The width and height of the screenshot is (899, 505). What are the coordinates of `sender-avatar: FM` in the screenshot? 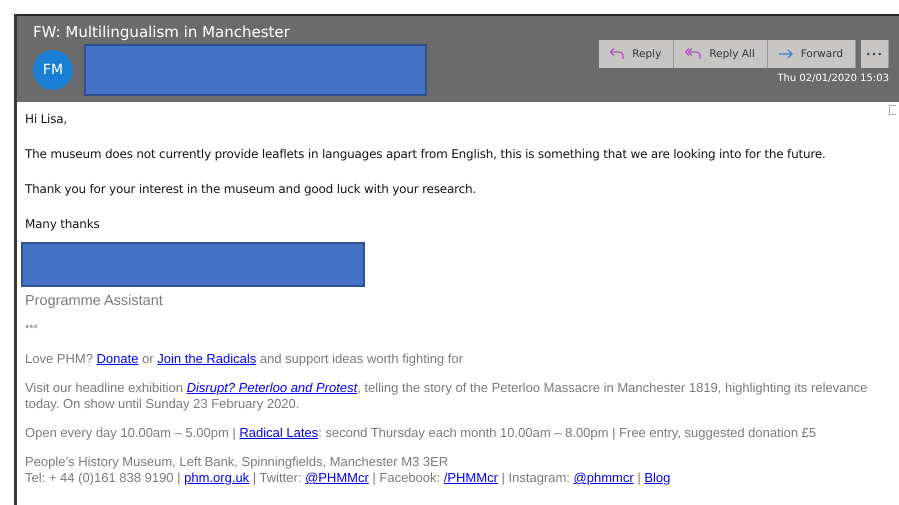 It's located at (53, 70).